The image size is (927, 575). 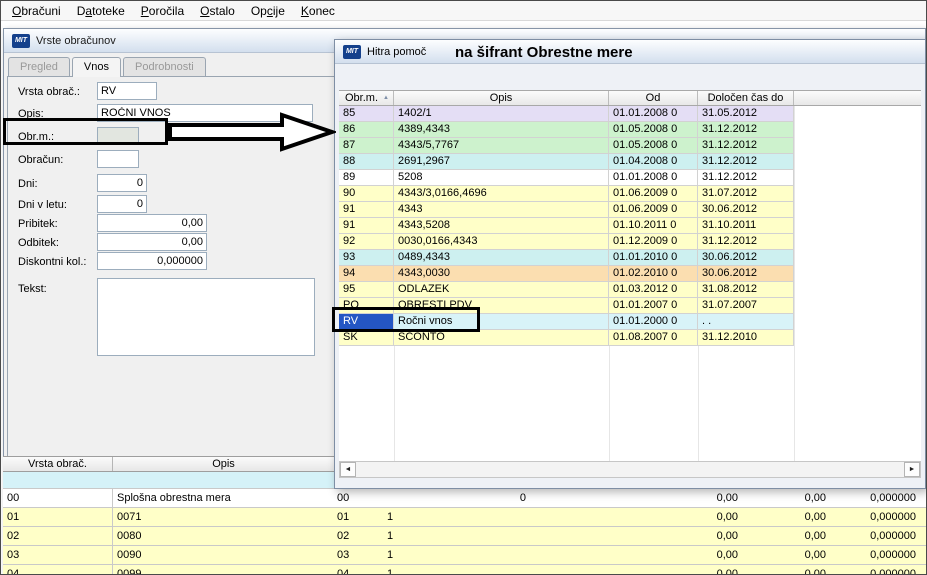 I want to click on cell-opis: 4343/5,7767, so click(x=501, y=145).